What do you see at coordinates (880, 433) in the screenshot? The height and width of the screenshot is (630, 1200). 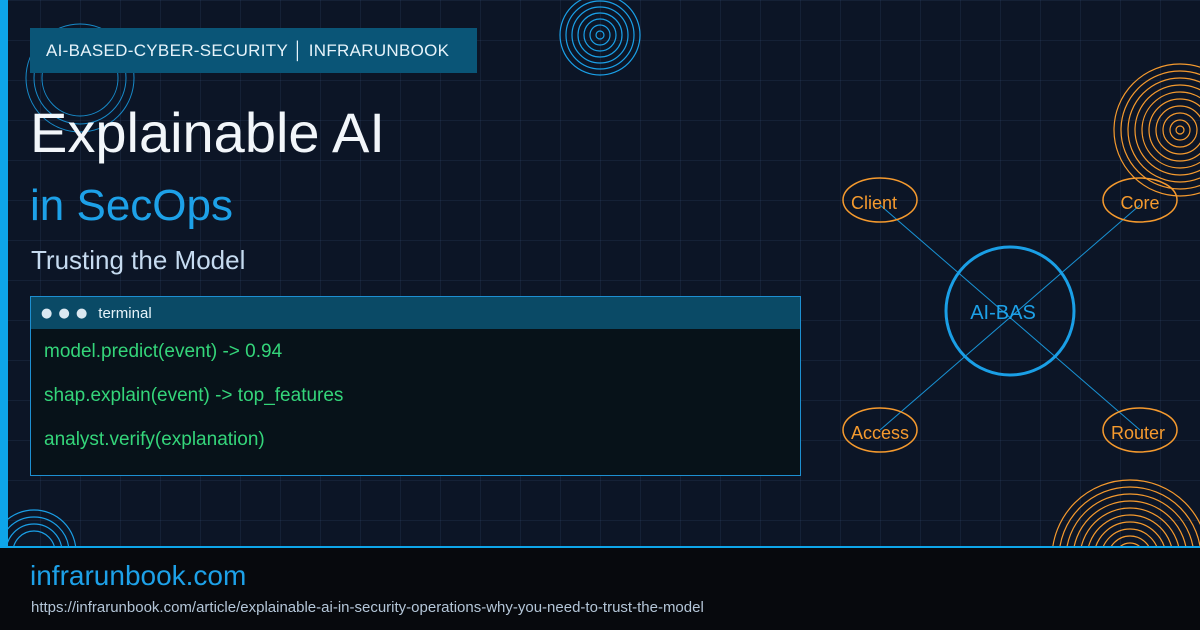 I see `diagram-node-access-label: Access` at bounding box center [880, 433].